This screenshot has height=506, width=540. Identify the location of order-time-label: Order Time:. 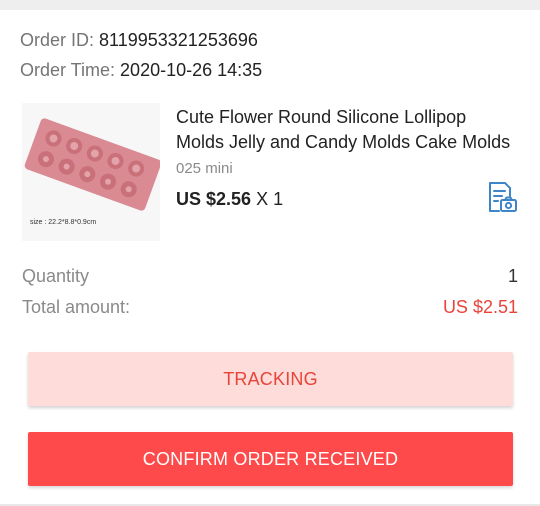
(68, 70).